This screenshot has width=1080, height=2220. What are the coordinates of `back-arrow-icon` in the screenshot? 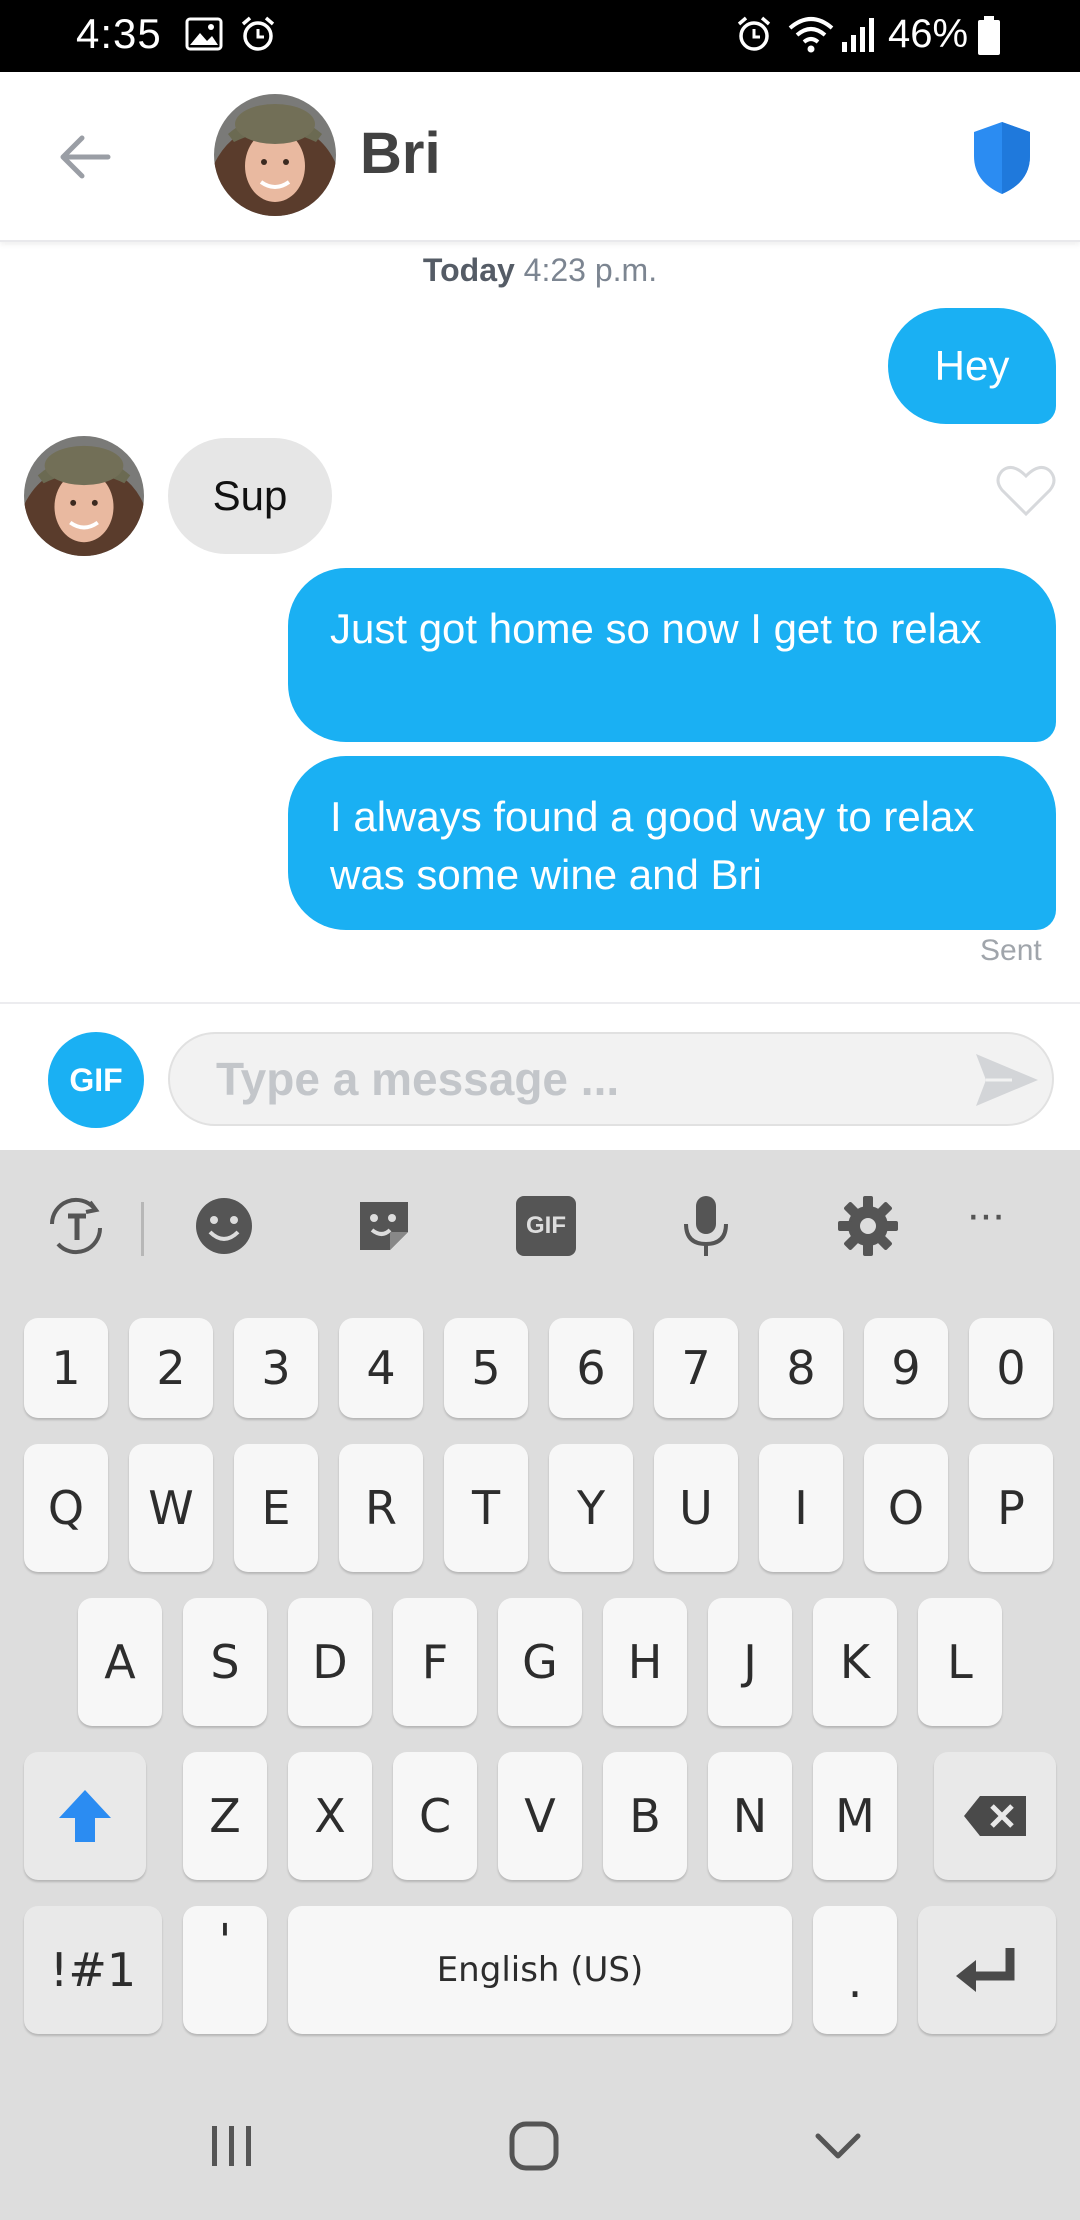 It's located at (85, 157).